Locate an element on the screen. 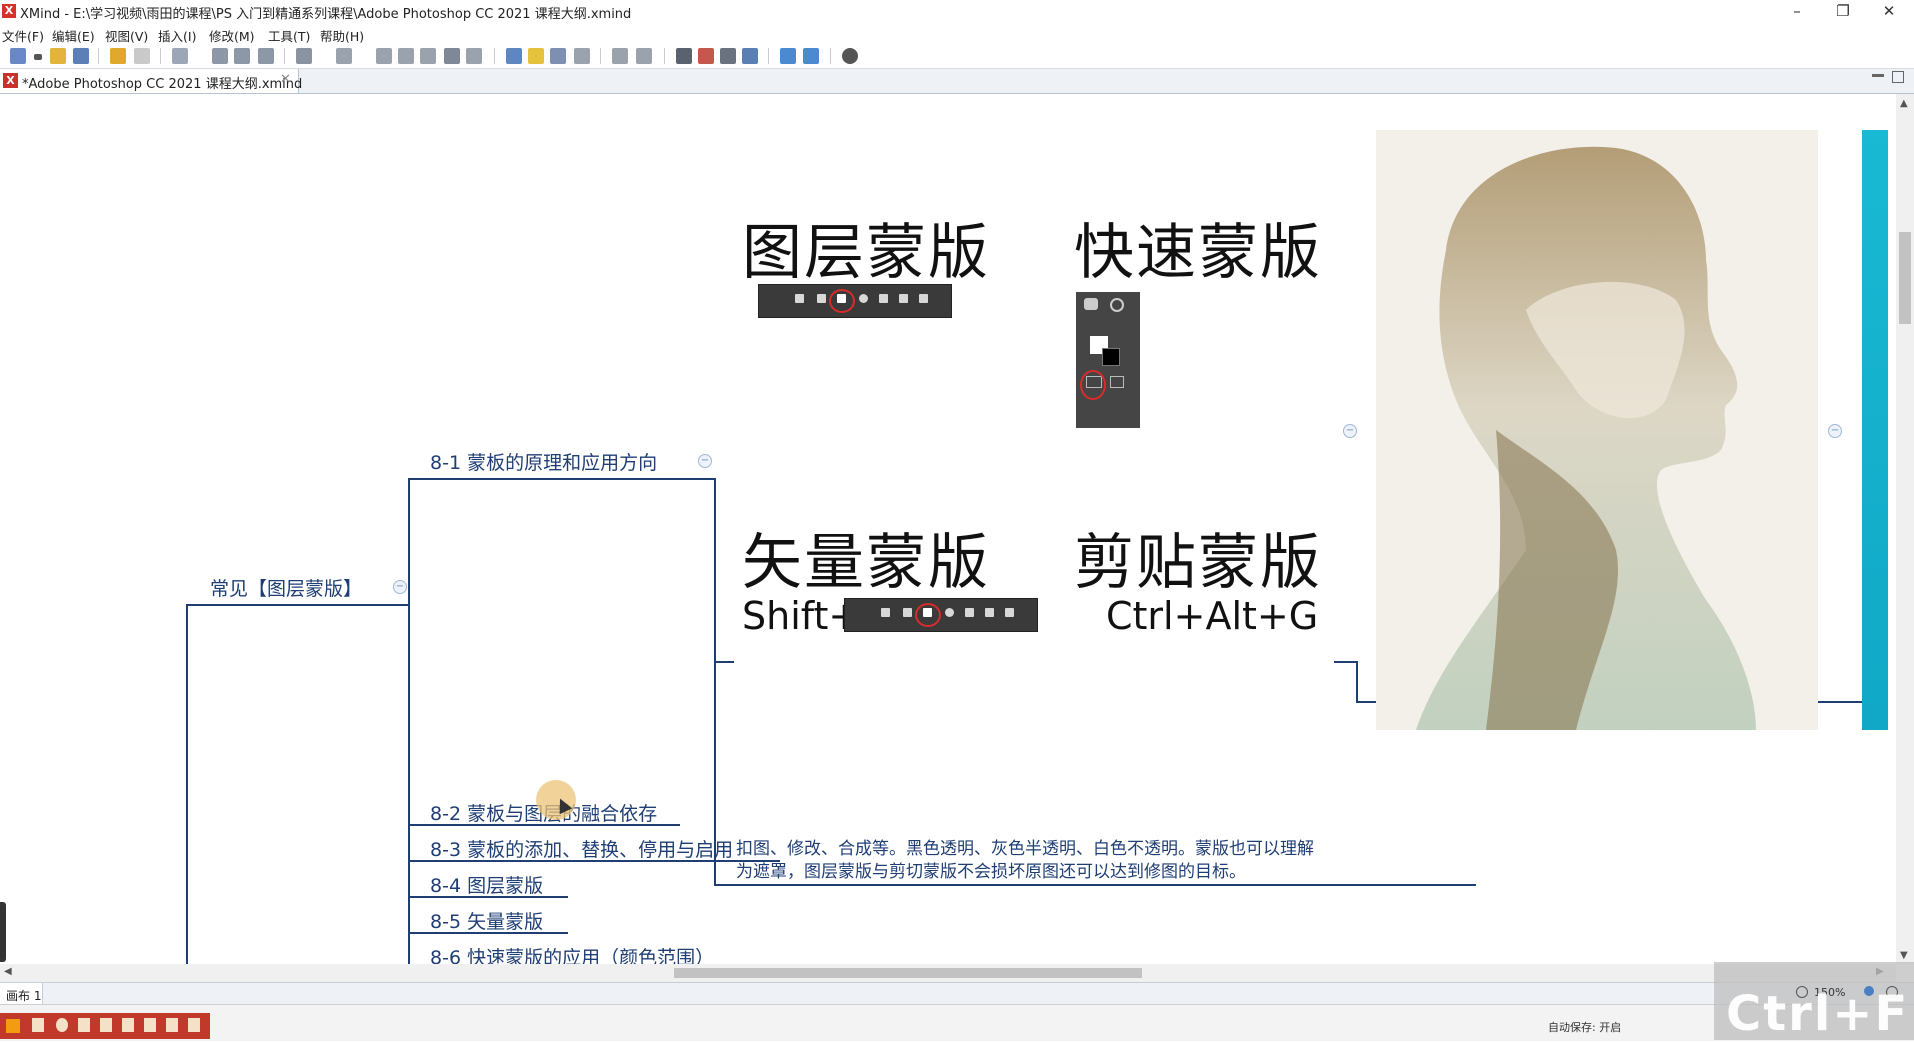 This screenshot has width=1914, height=1042. calendar-icon is located at coordinates (706, 56).